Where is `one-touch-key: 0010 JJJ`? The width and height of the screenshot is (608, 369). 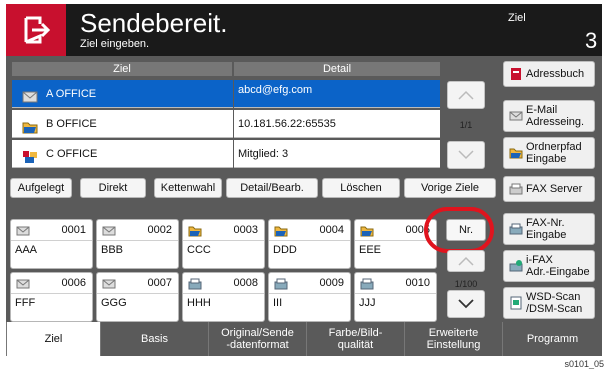
one-touch-key: 0010 JJJ is located at coordinates (395, 297).